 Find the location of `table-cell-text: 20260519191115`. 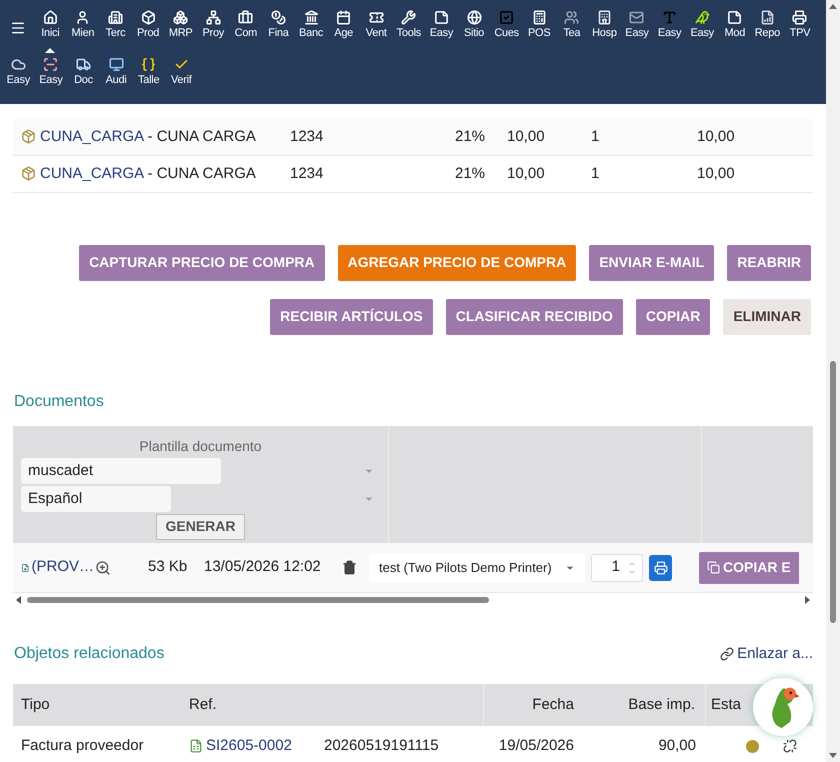

table-cell-text: 20260519191115 is located at coordinates (382, 746).